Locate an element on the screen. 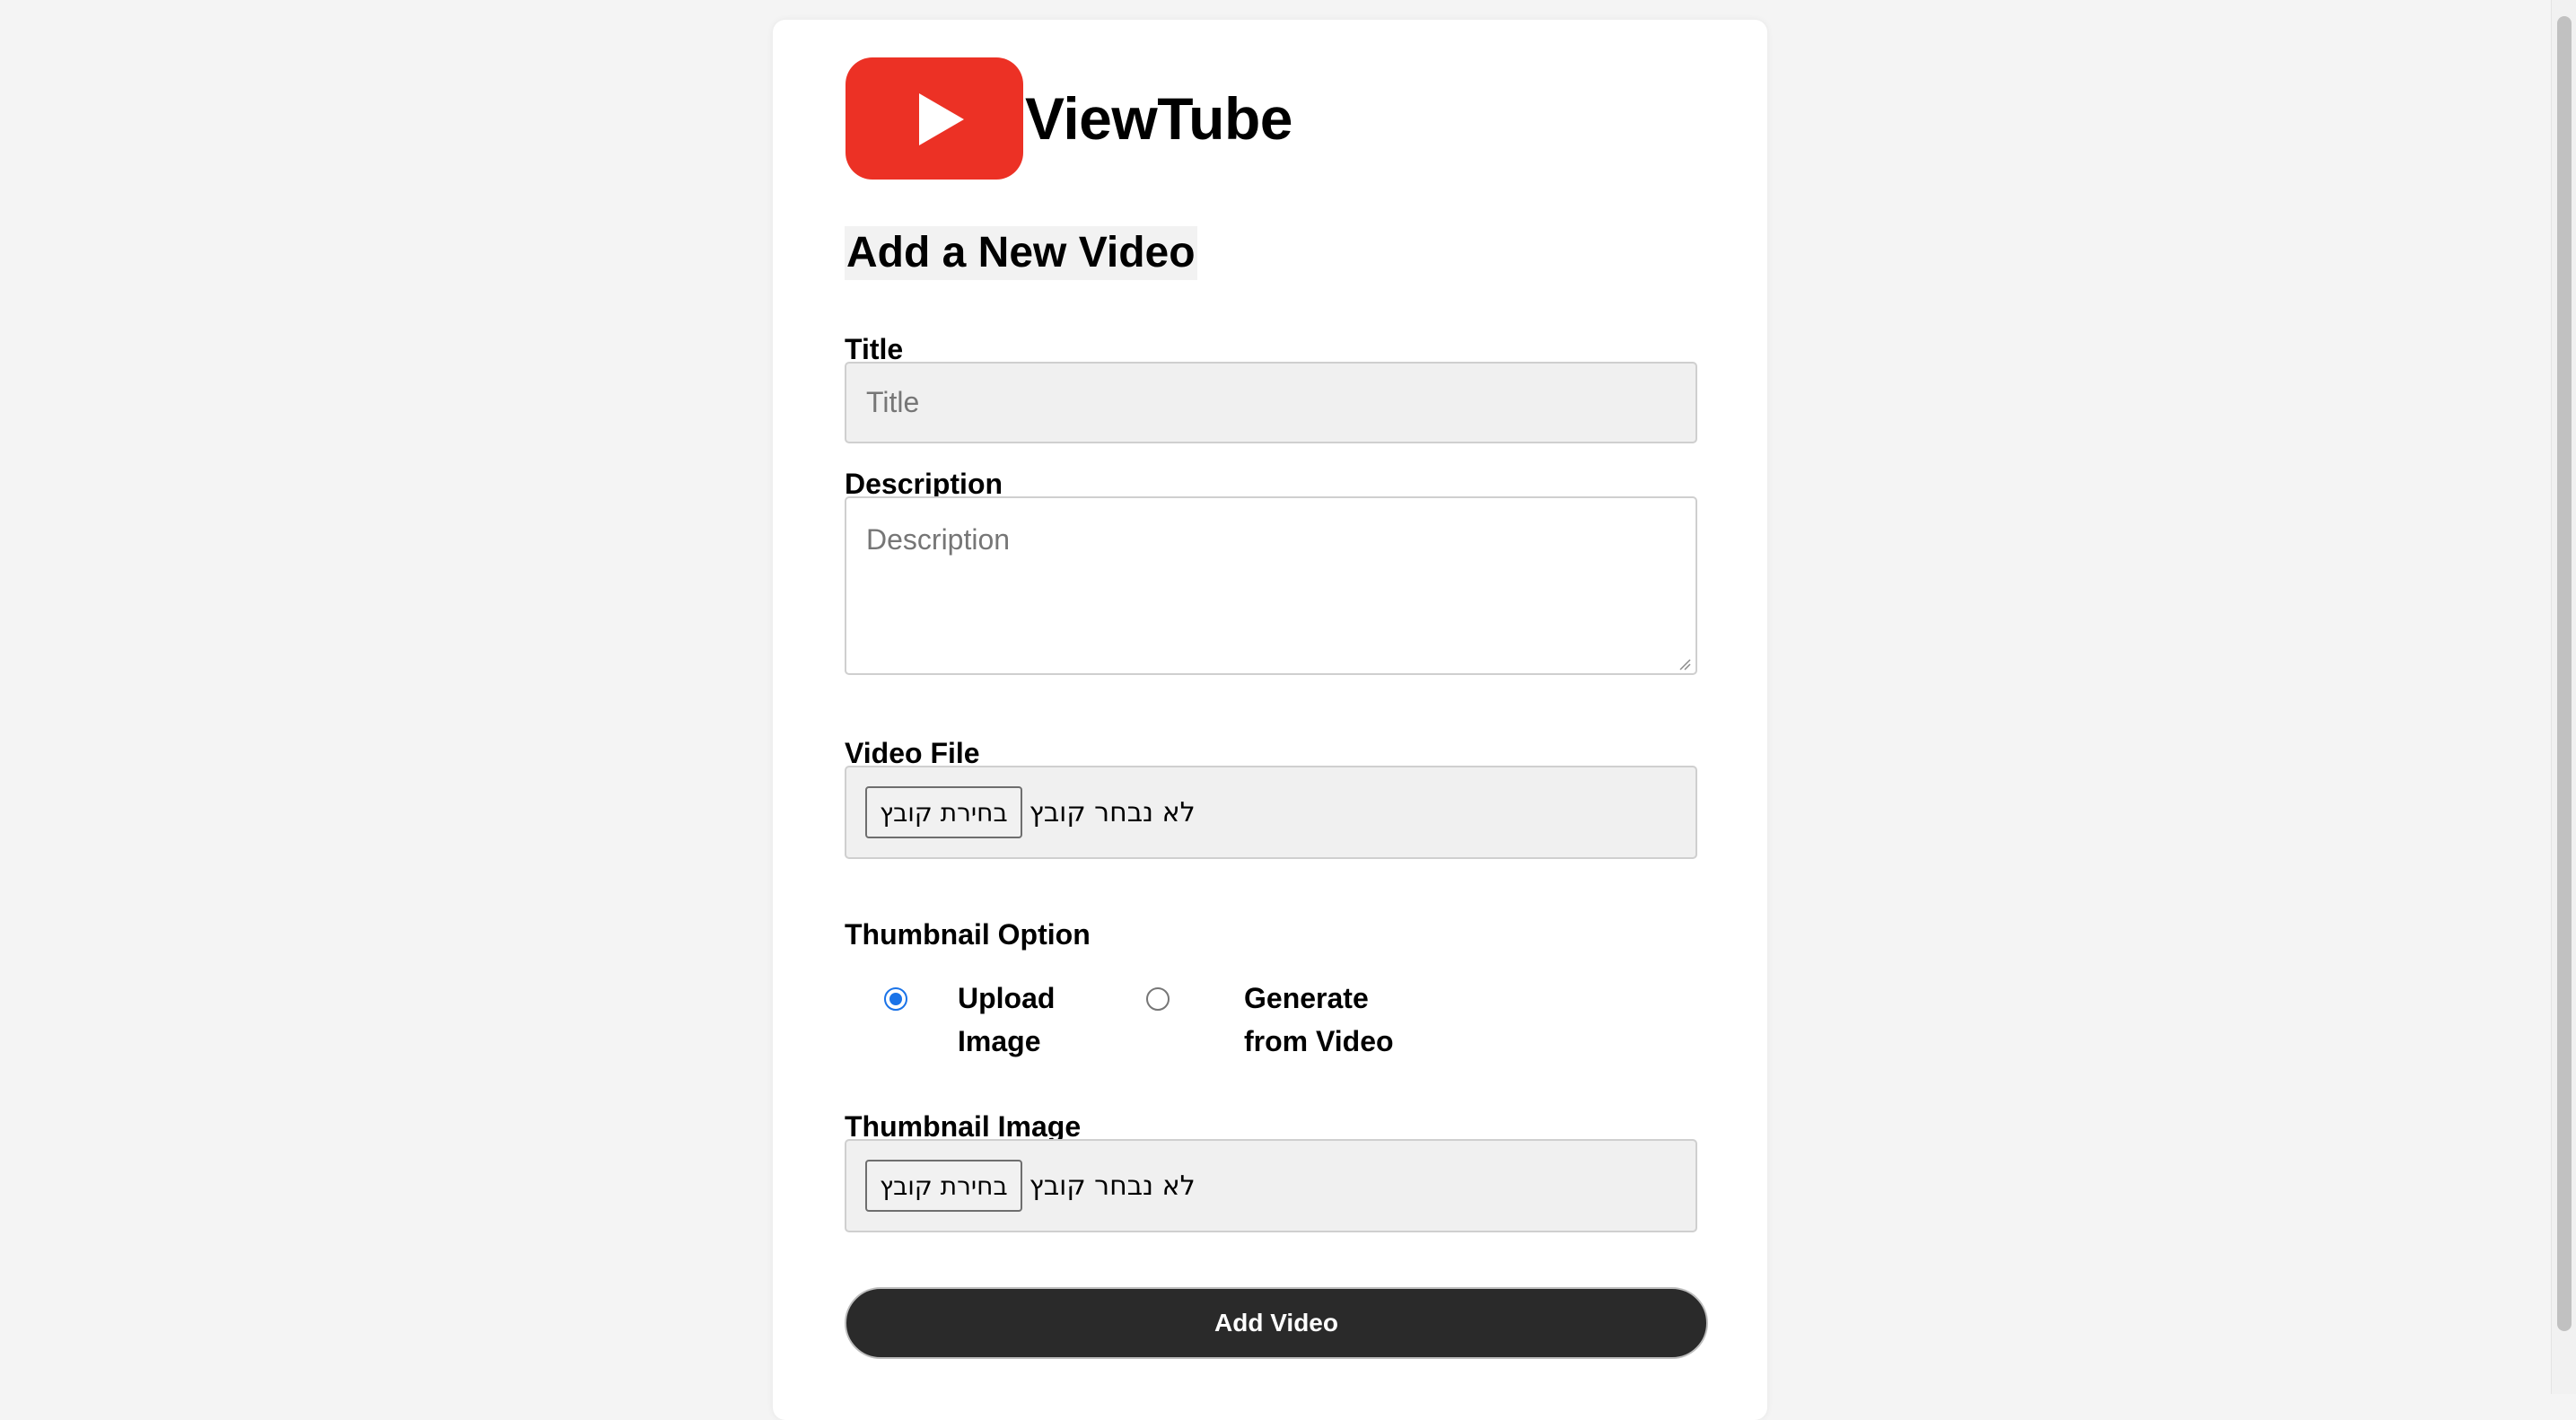 This screenshot has width=2576, height=1420. logo is located at coordinates (934, 119).